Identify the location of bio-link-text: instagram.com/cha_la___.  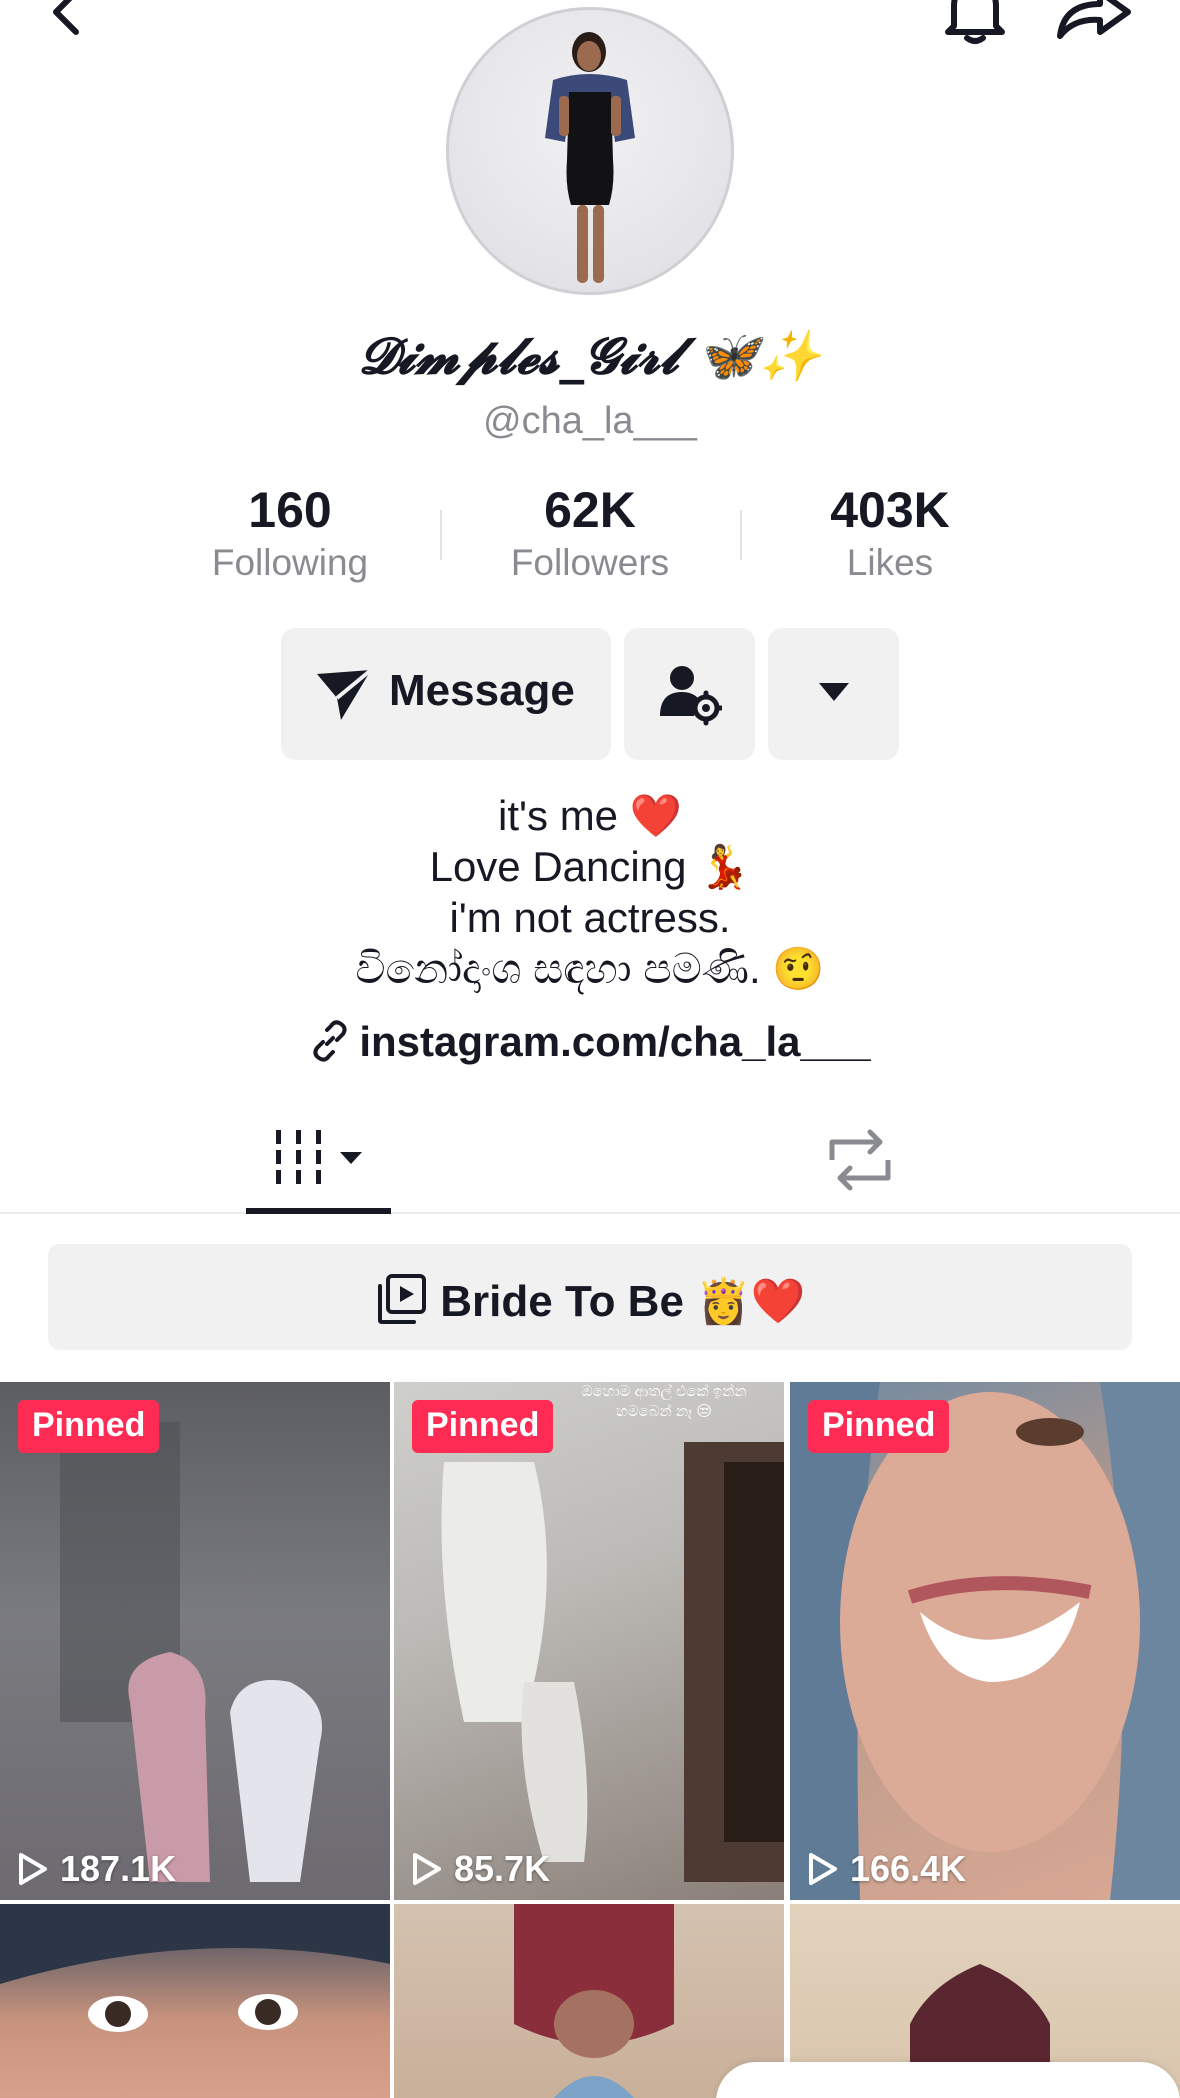
(615, 1041).